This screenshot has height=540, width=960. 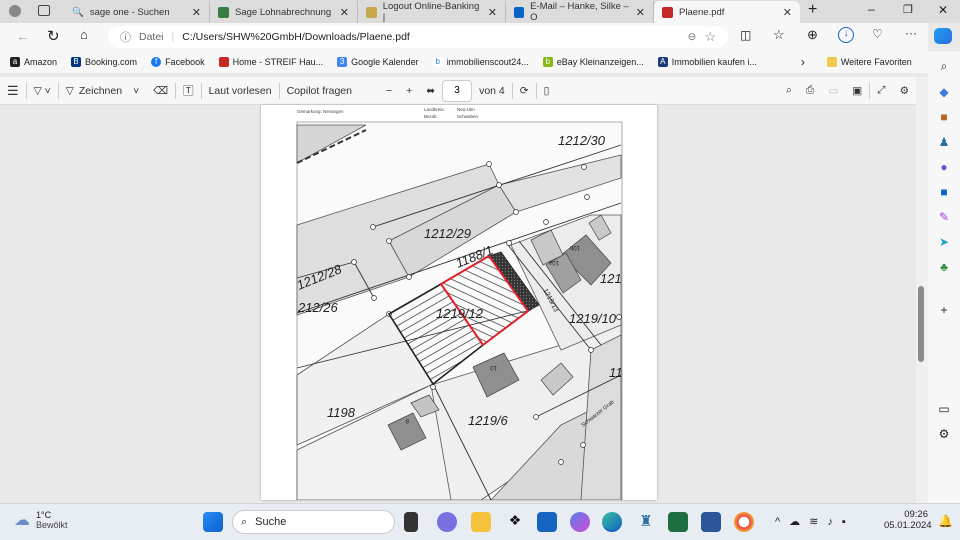 What do you see at coordinates (13, 91) in the screenshot?
I see `contents-icon: ☰` at bounding box center [13, 91].